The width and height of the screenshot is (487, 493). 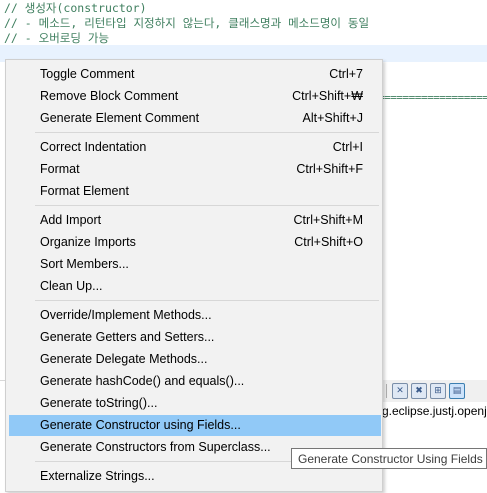 I want to click on menu-item-remove-block-comment: Remove Block Comment Ctrl+Shift+₩, so click(x=195, y=96).